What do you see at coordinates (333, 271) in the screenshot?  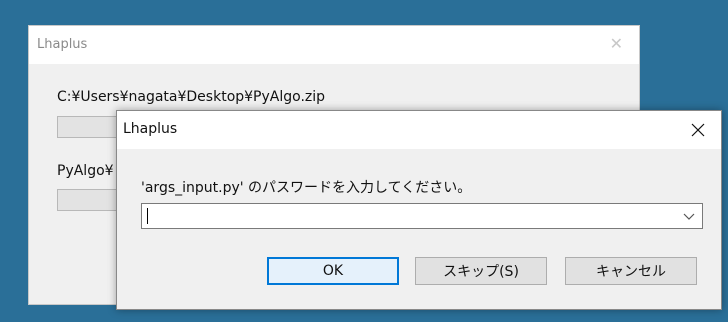 I see `ok-button: OK` at bounding box center [333, 271].